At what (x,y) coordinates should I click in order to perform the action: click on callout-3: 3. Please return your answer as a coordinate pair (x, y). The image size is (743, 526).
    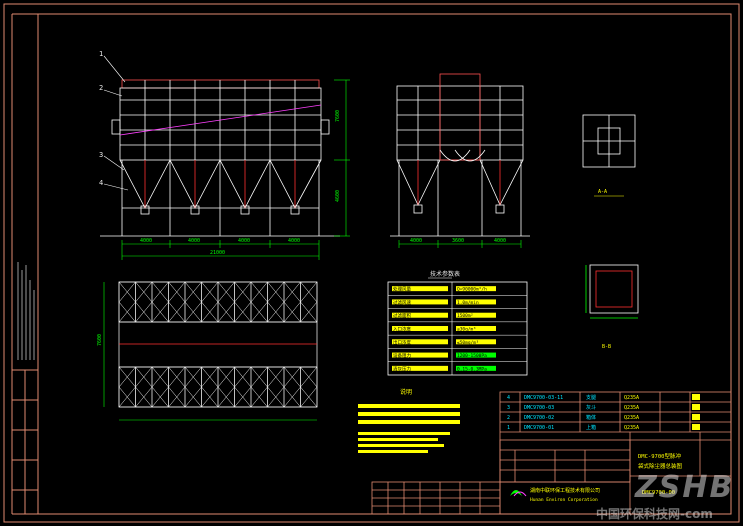
    Looking at the image, I should click on (101, 155).